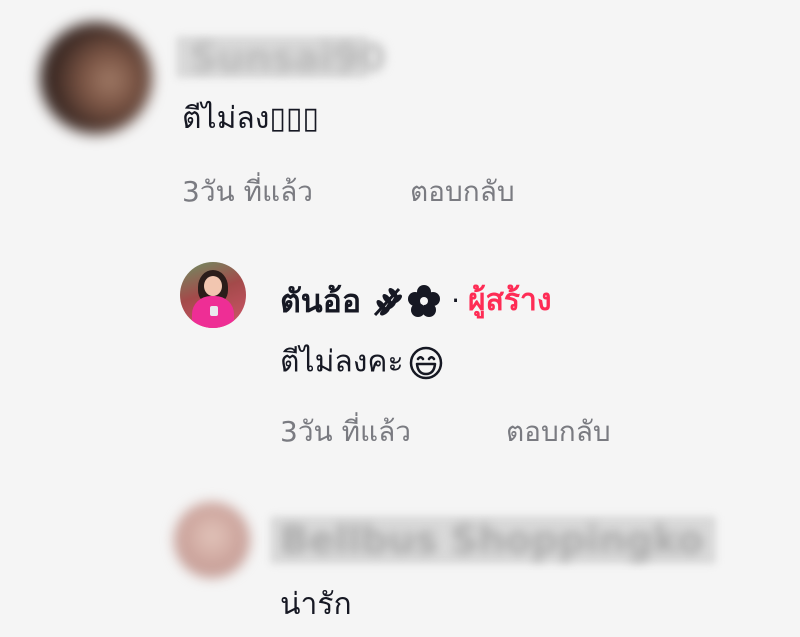 This screenshot has width=800, height=637. What do you see at coordinates (342, 362) in the screenshot?
I see `reply-text: ตีไม่ลงคะ` at bounding box center [342, 362].